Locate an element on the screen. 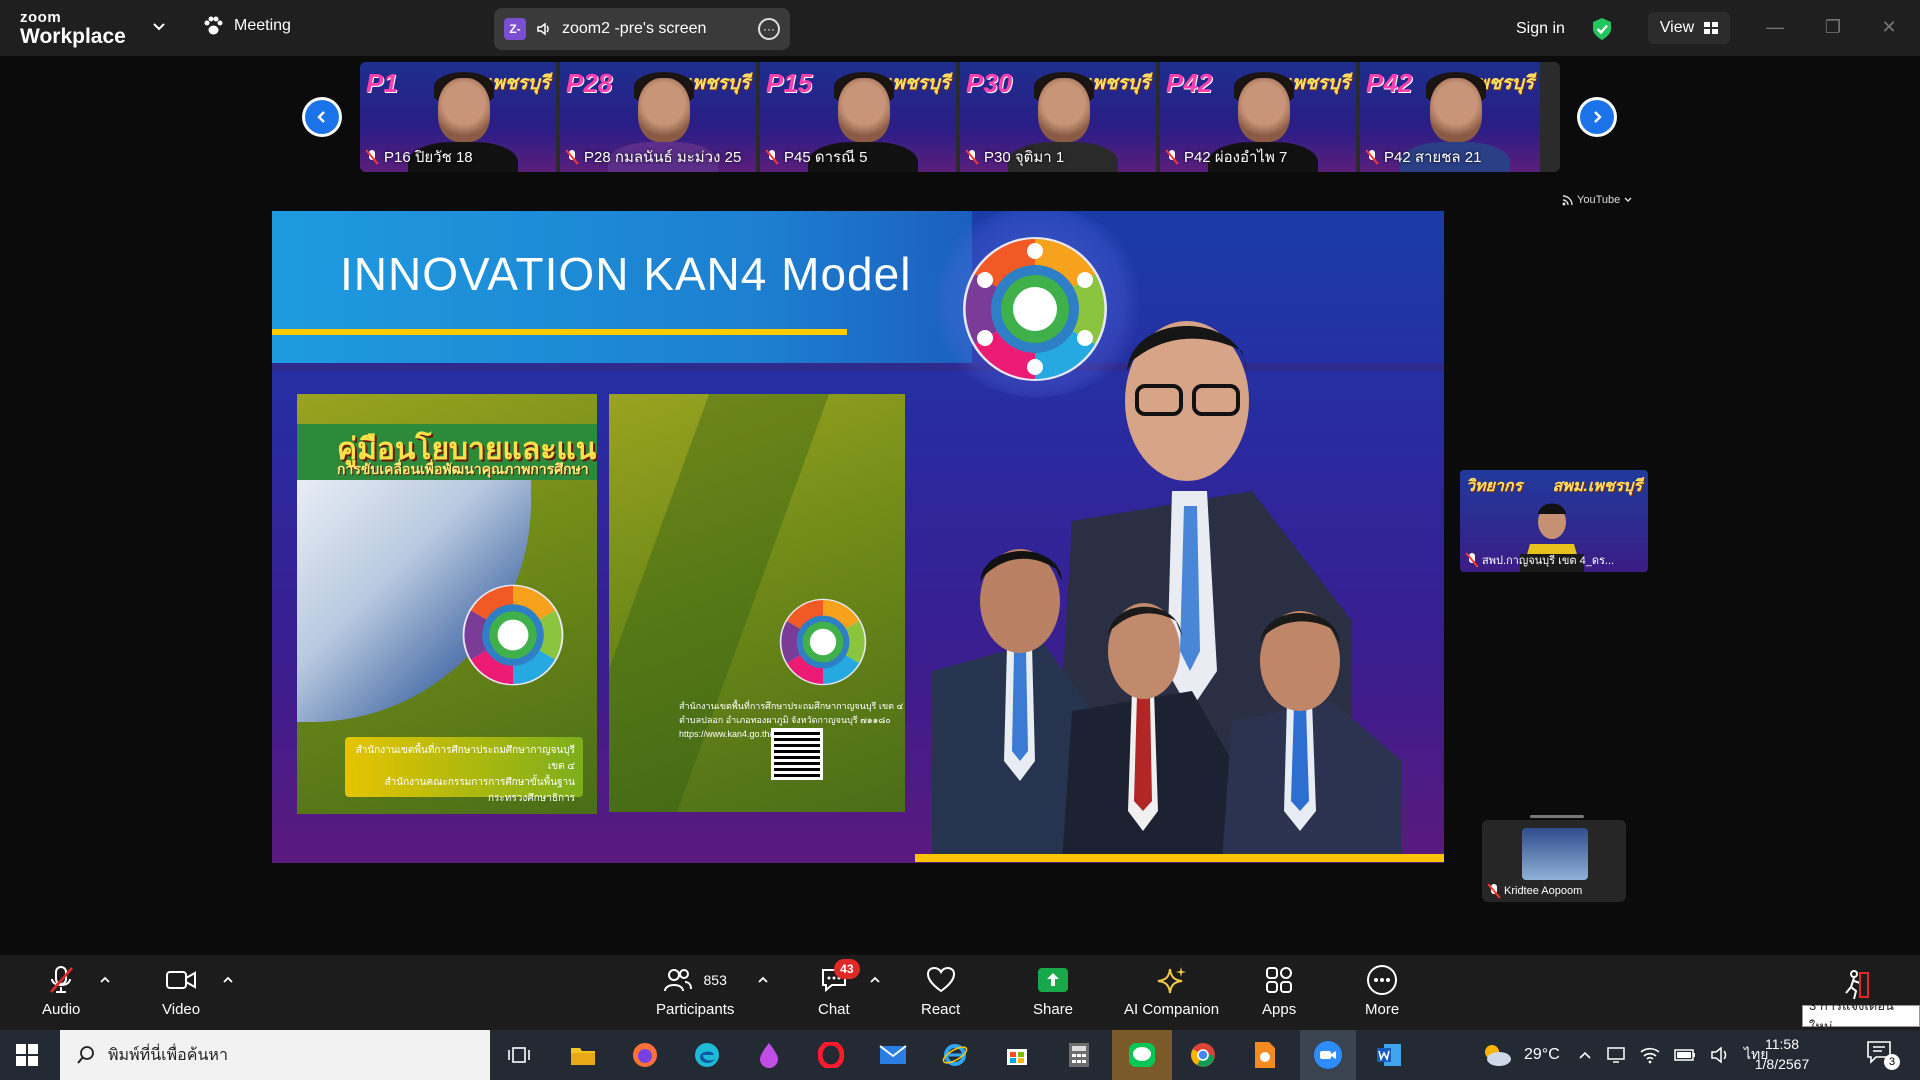  taskbar-clock: 11:58 1/8/2567 is located at coordinates (1782, 1054).